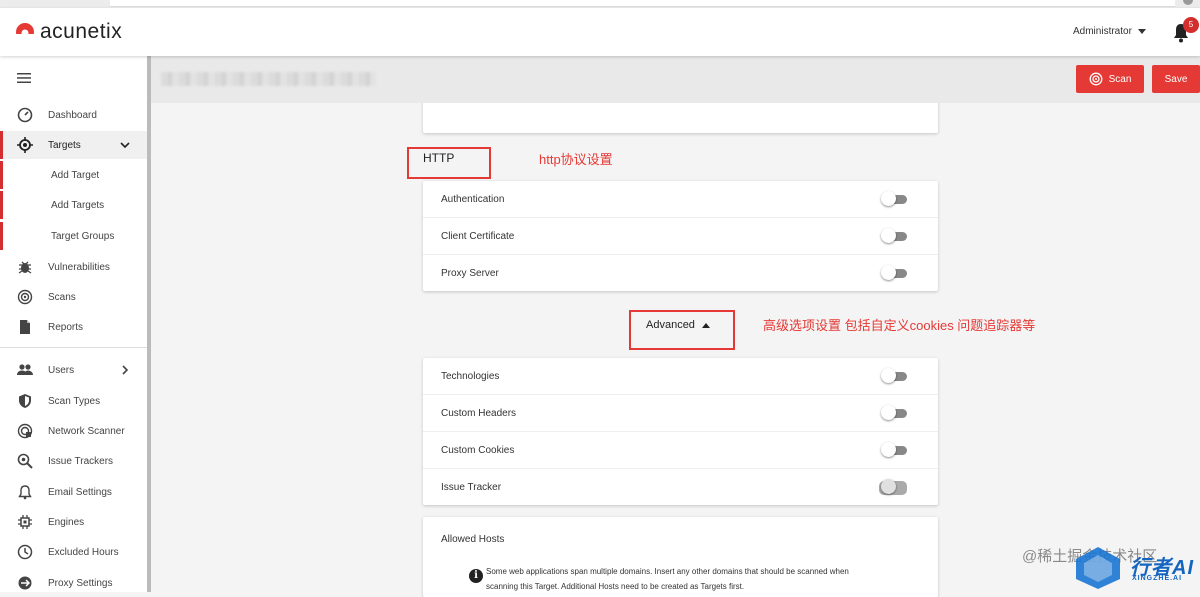 The image size is (1200, 597). What do you see at coordinates (1188, 2) in the screenshot?
I see `browser-account-icon` at bounding box center [1188, 2].